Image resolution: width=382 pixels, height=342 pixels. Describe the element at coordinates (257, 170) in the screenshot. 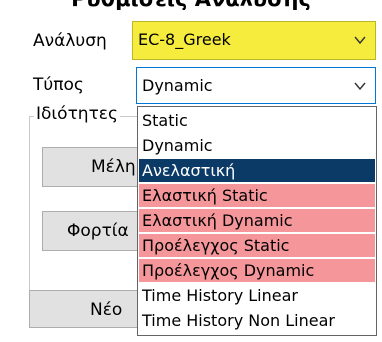

I see `type-option: Ανελαστική` at that location.